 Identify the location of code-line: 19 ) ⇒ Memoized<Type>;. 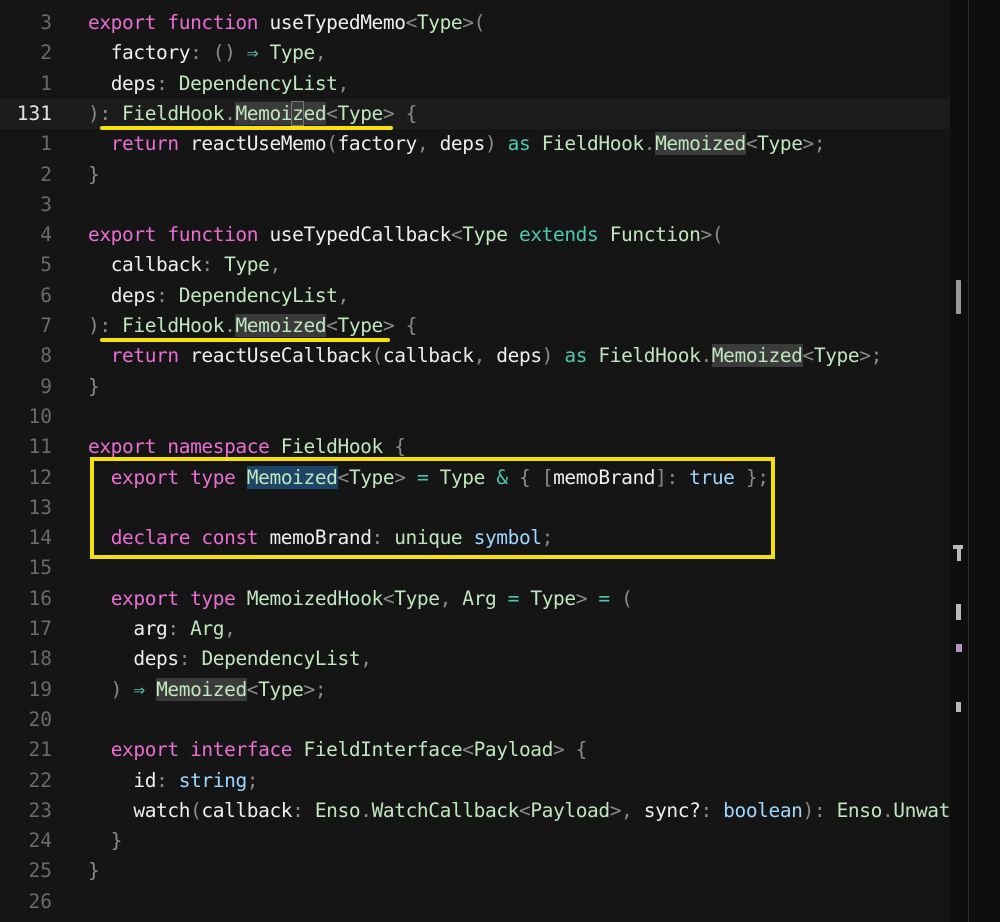
(475, 690).